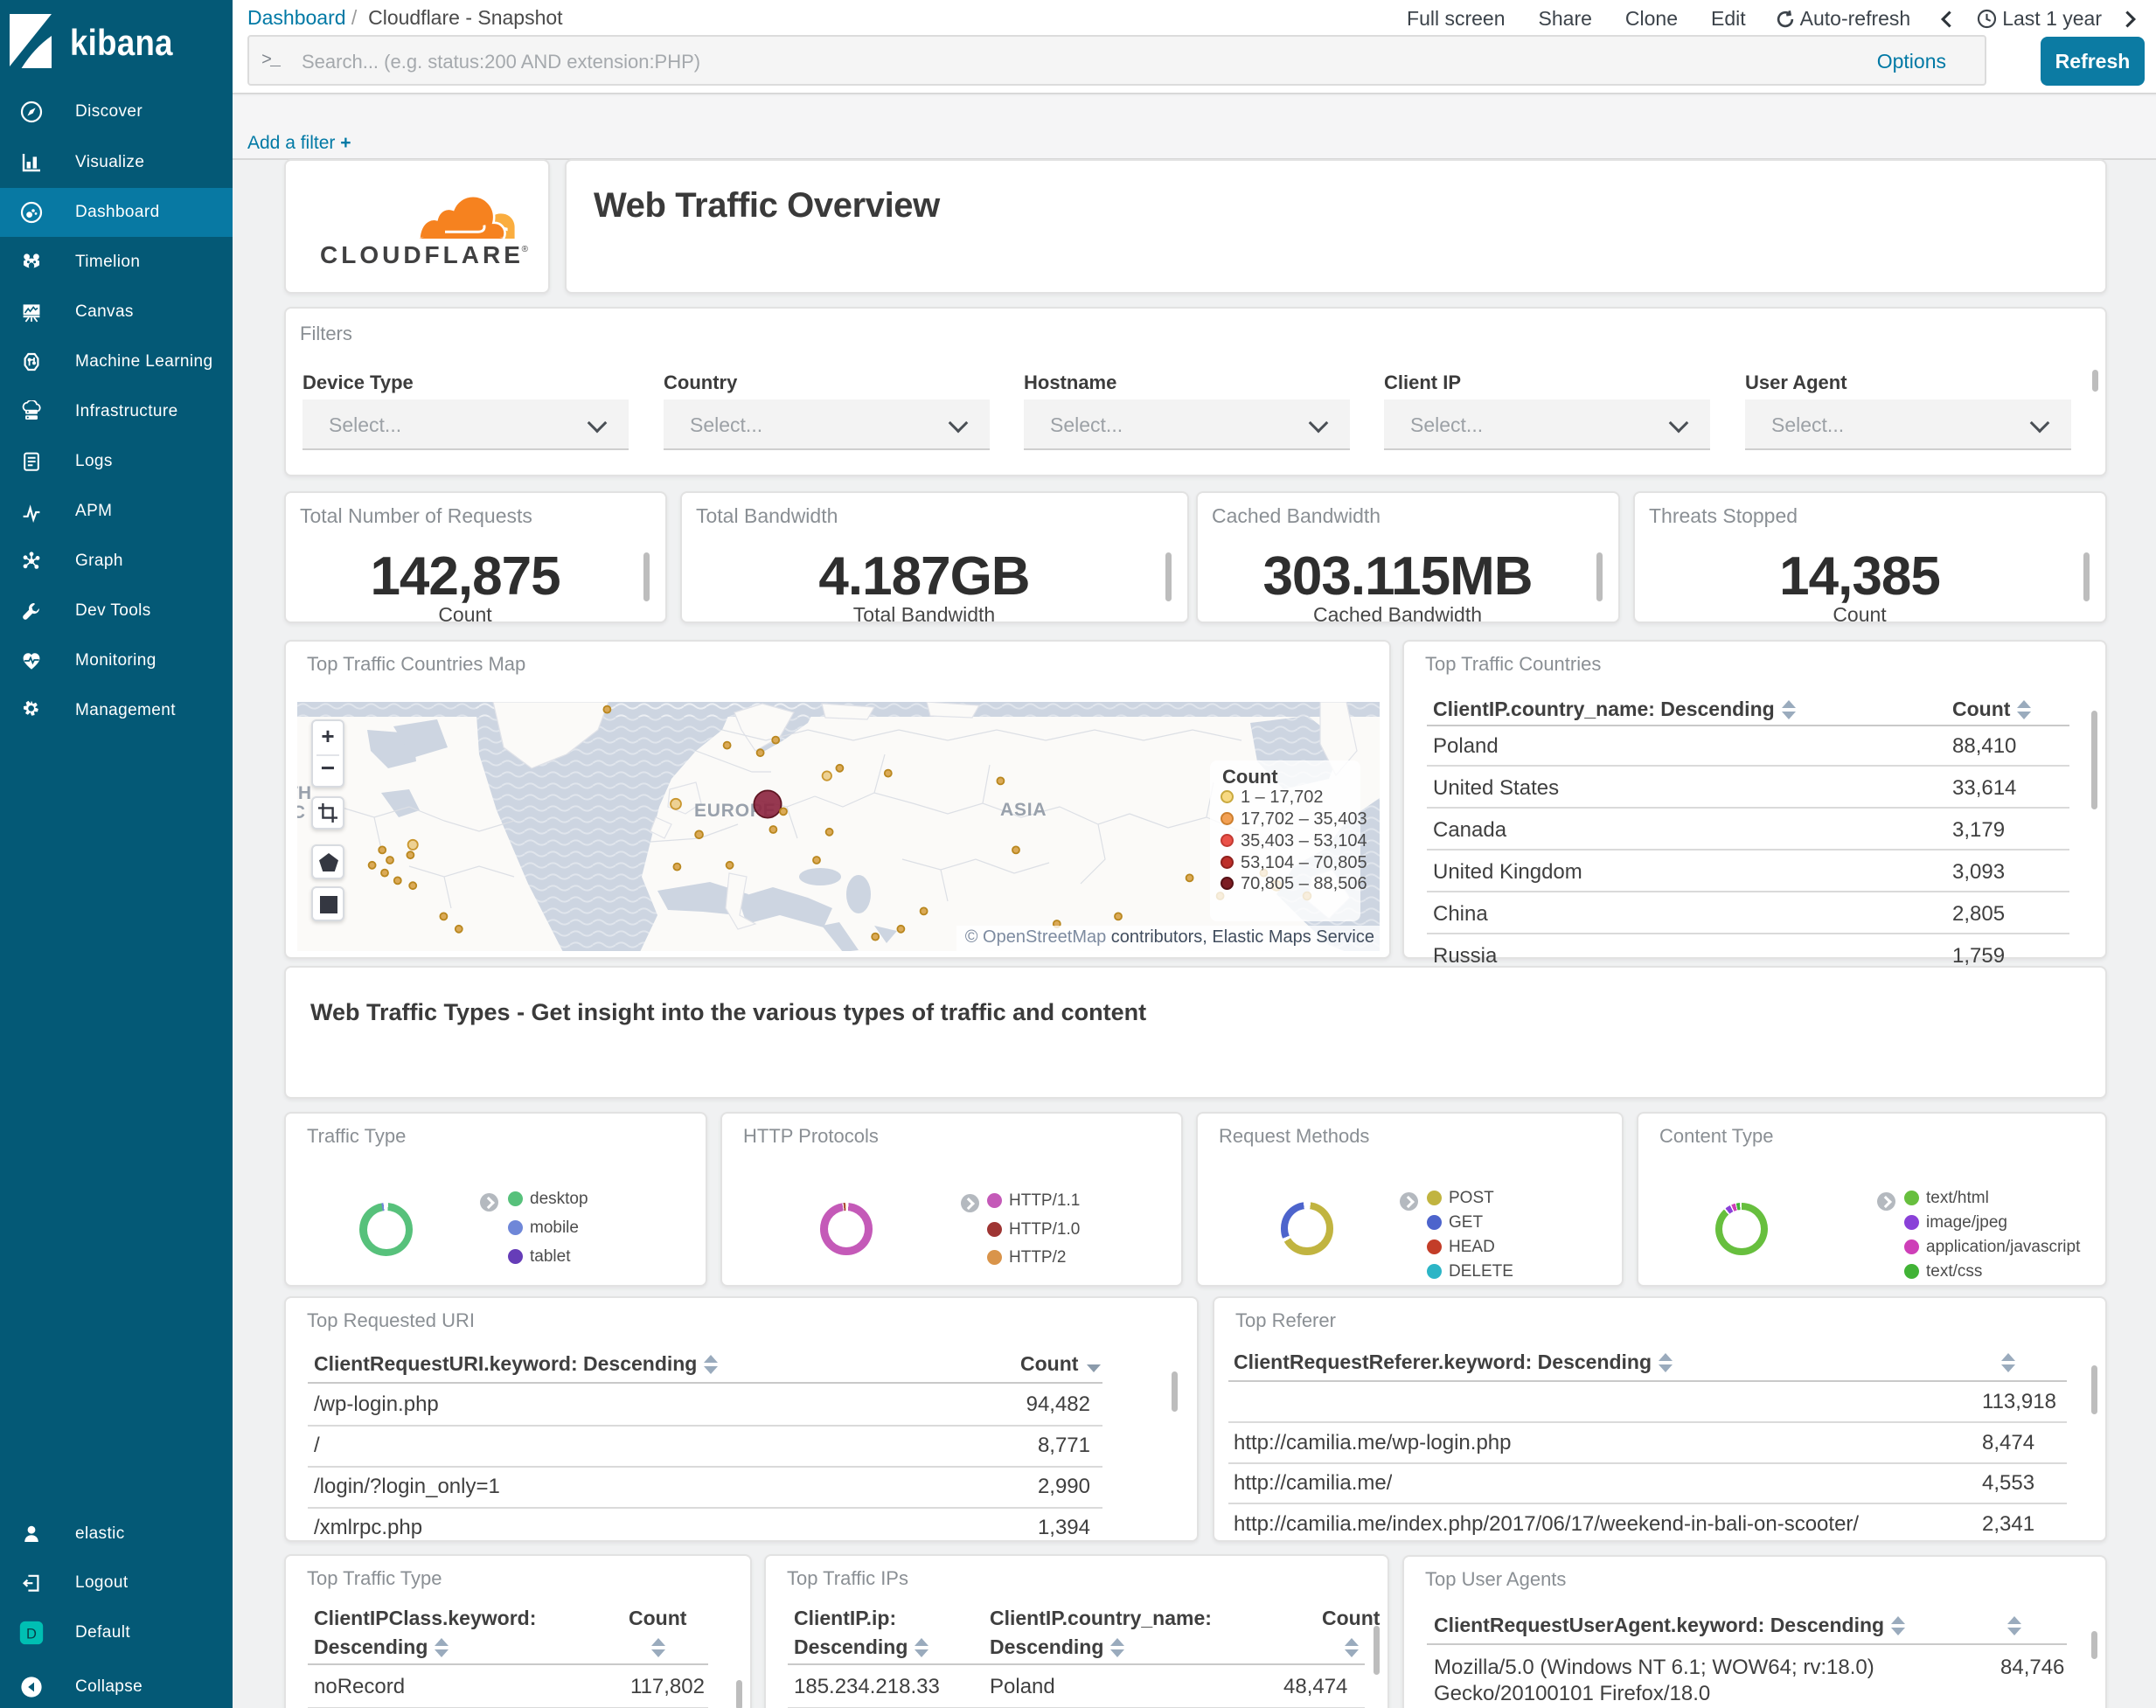  Describe the element at coordinates (31, 1634) in the screenshot. I see `svg-text: D` at that location.